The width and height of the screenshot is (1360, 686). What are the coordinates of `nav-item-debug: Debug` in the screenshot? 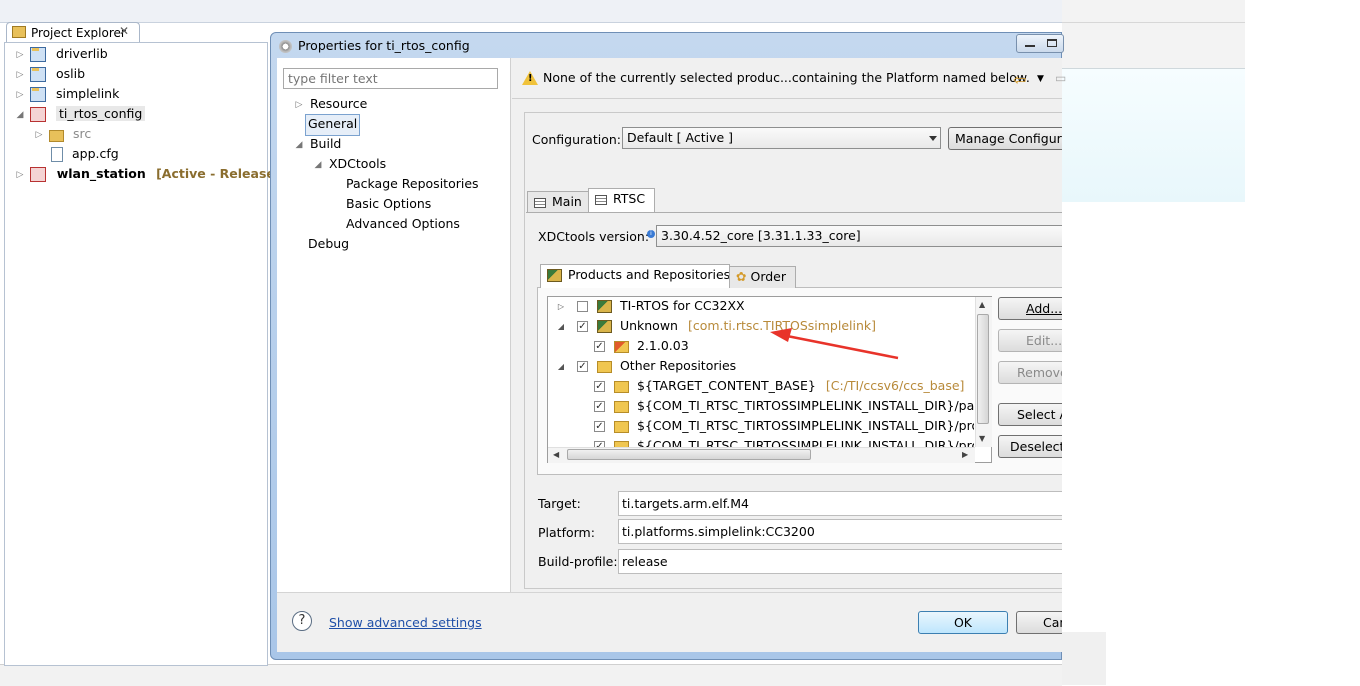 It's located at (328, 244).